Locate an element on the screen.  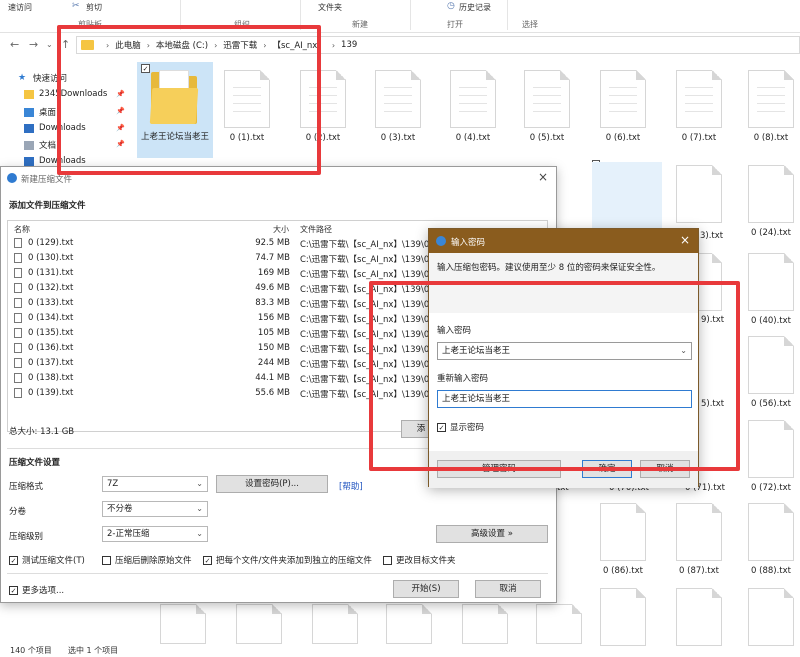
level-select: 2-正常压缩 ⌄ is located at coordinates (155, 534).